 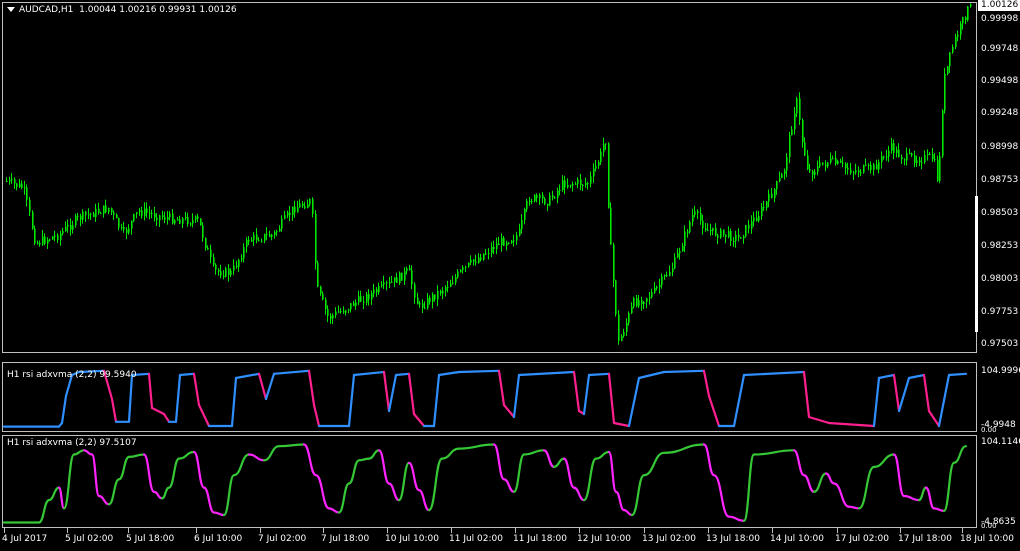 I want to click on triangle-down-icon, so click(x=11, y=9).